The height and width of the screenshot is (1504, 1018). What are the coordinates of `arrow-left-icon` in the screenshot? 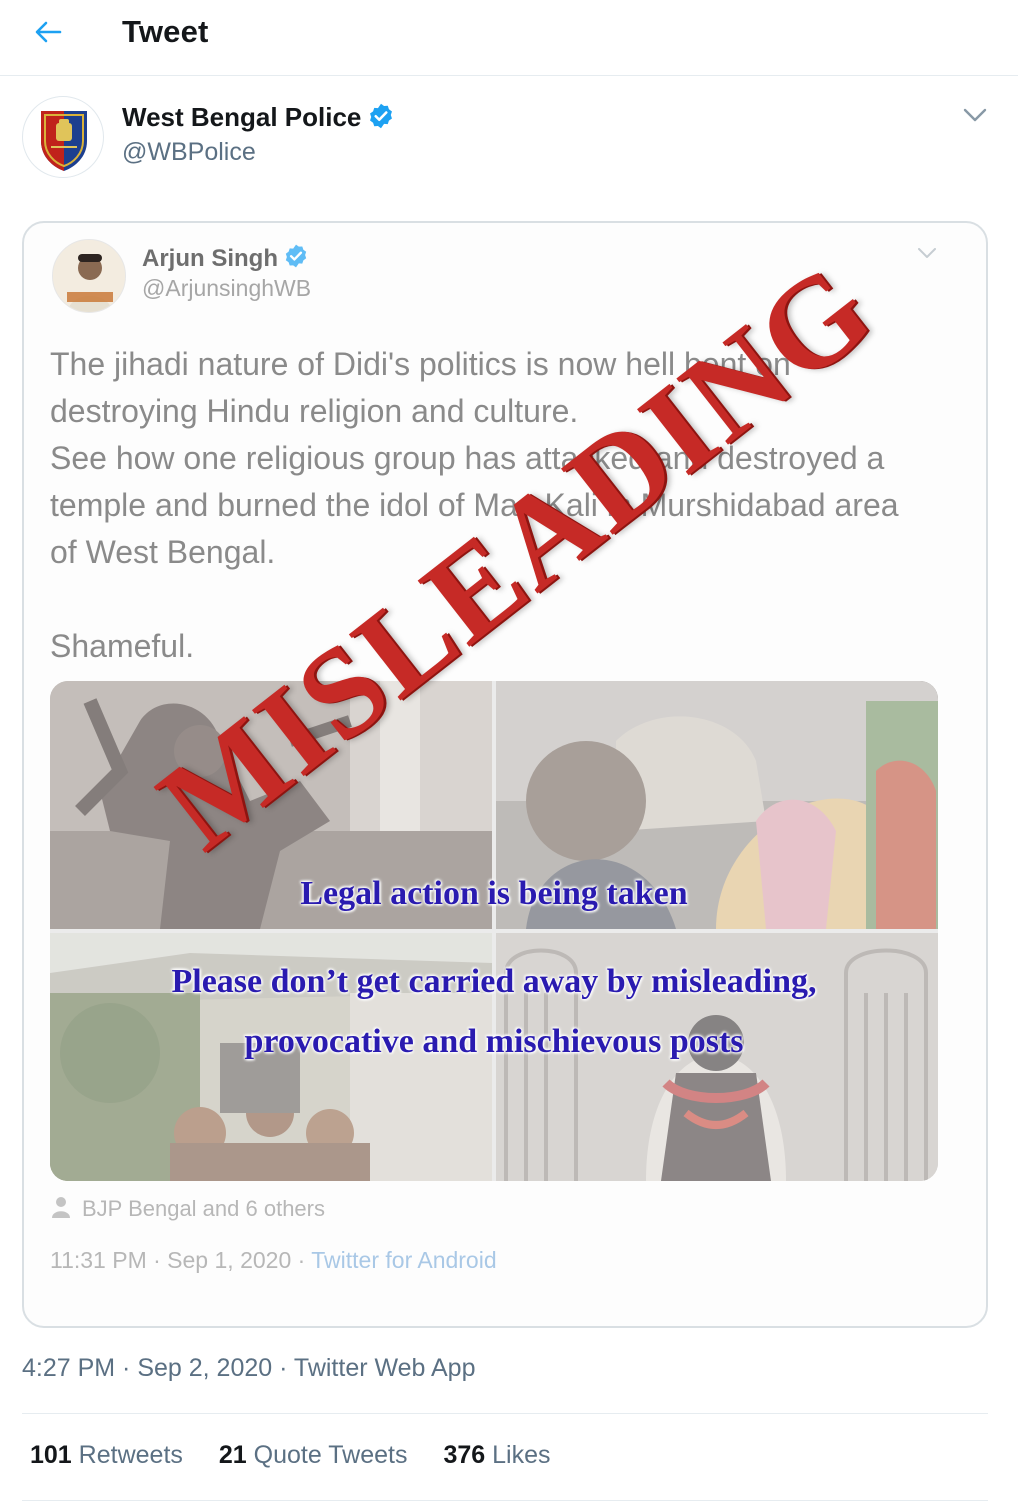 It's located at (48, 32).